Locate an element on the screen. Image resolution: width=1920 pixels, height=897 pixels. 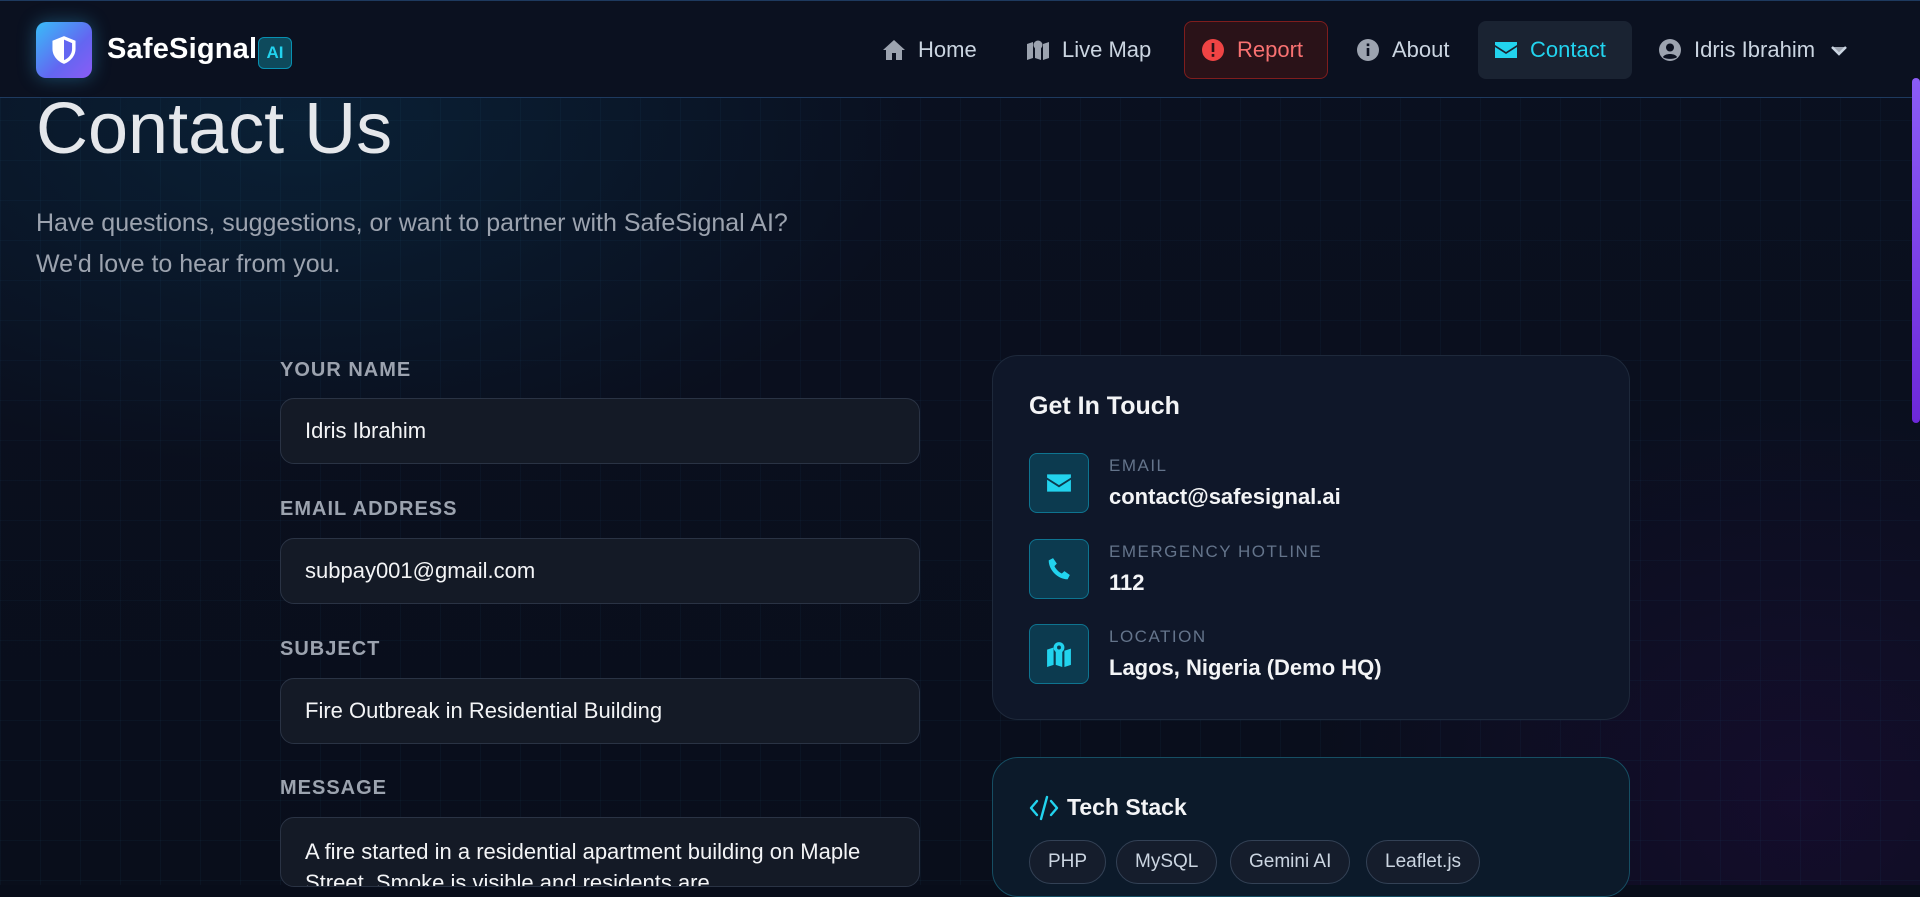
info-circle-icon is located at coordinates (1368, 50).